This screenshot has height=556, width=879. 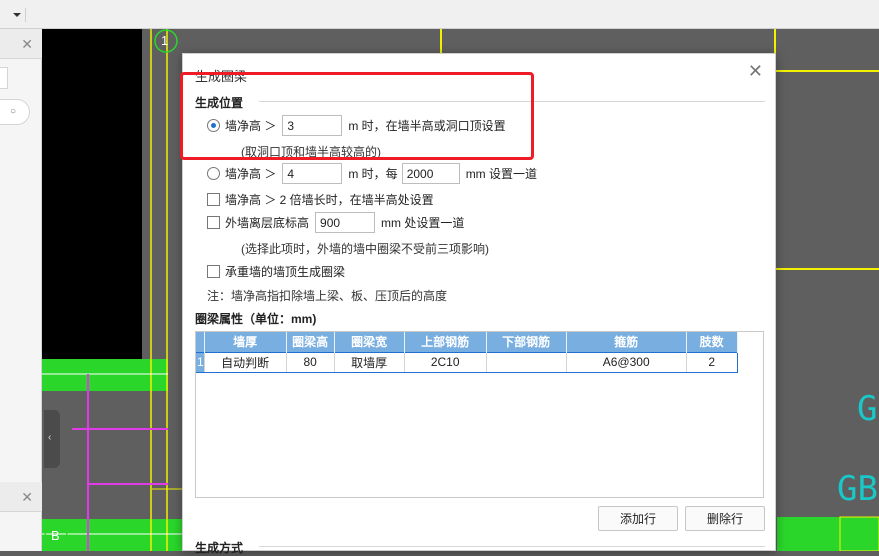 I want to click on table-header-row: 墙厚 圈梁高 圈梁宽 上部钢筋 下部钢筋 箍筋 肢数, so click(x=467, y=342).